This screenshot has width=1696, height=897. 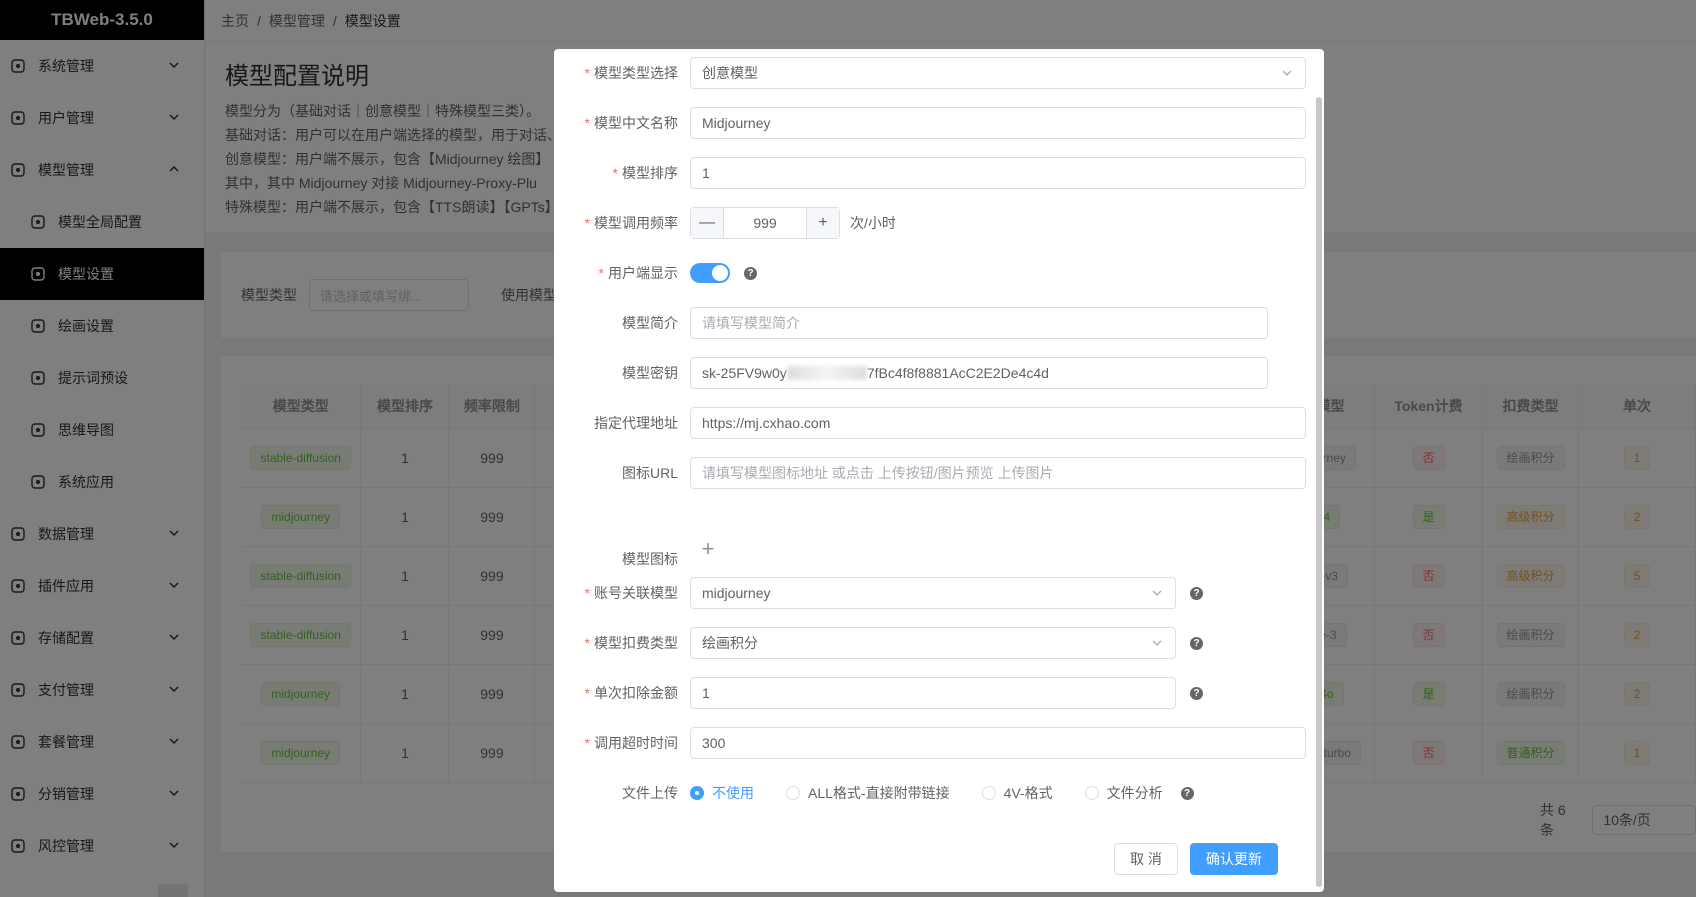 I want to click on form-row-model-type: * 模型类型选择 创意模型, so click(x=930, y=73).